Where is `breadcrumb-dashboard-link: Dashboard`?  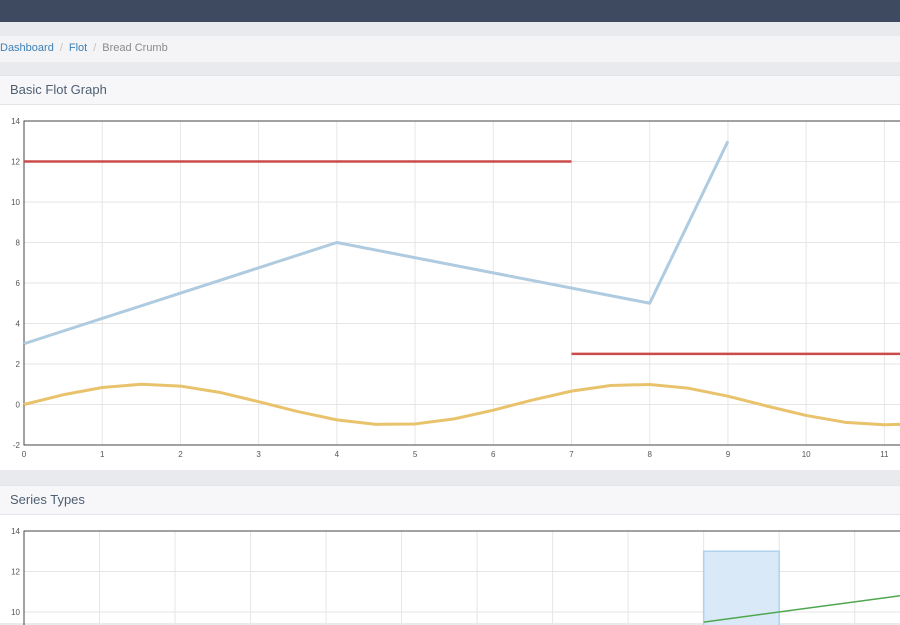 breadcrumb-dashboard-link: Dashboard is located at coordinates (27, 48).